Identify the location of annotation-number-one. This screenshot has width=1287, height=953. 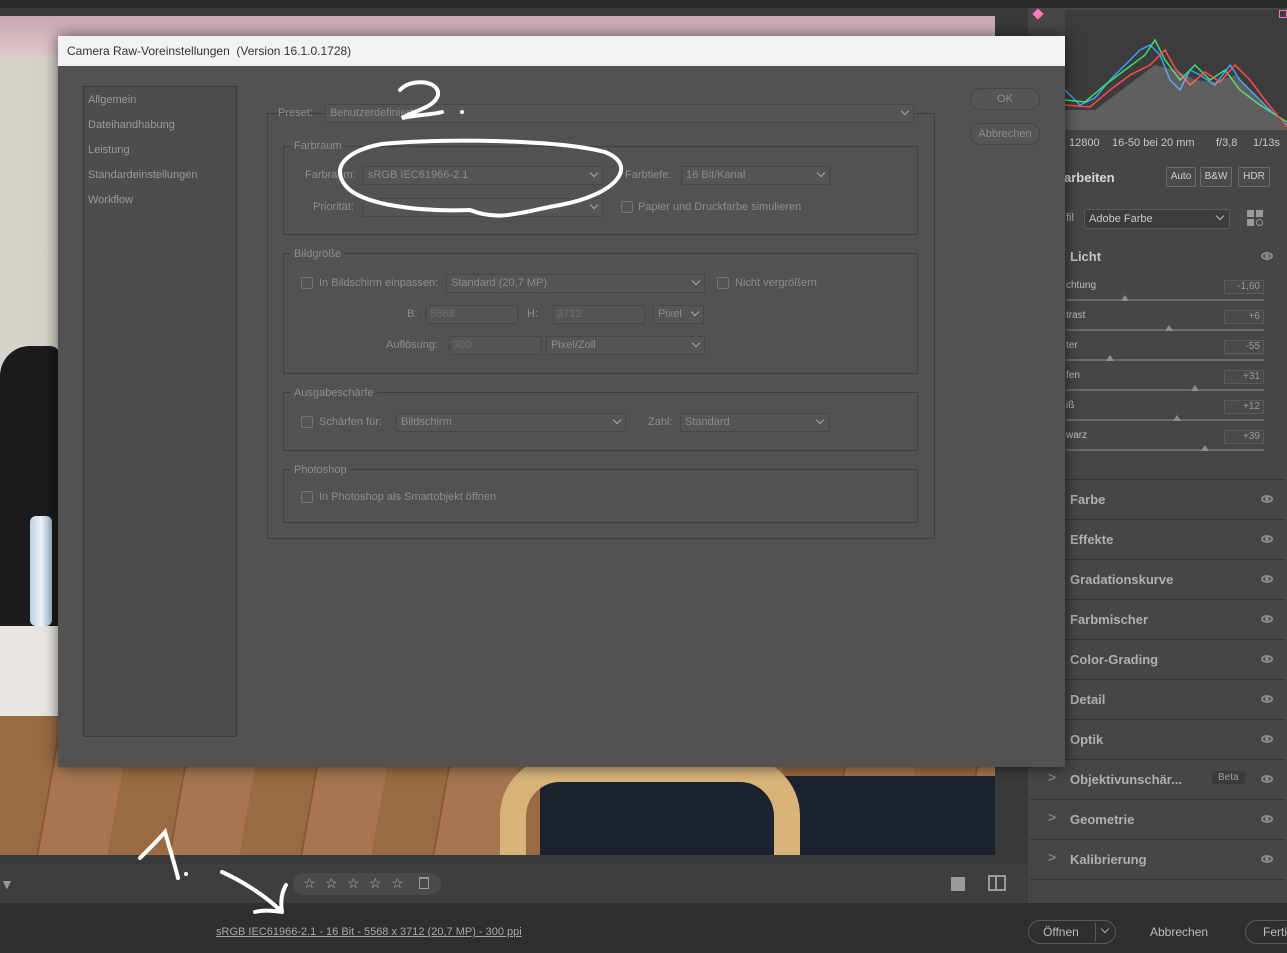
(159, 853).